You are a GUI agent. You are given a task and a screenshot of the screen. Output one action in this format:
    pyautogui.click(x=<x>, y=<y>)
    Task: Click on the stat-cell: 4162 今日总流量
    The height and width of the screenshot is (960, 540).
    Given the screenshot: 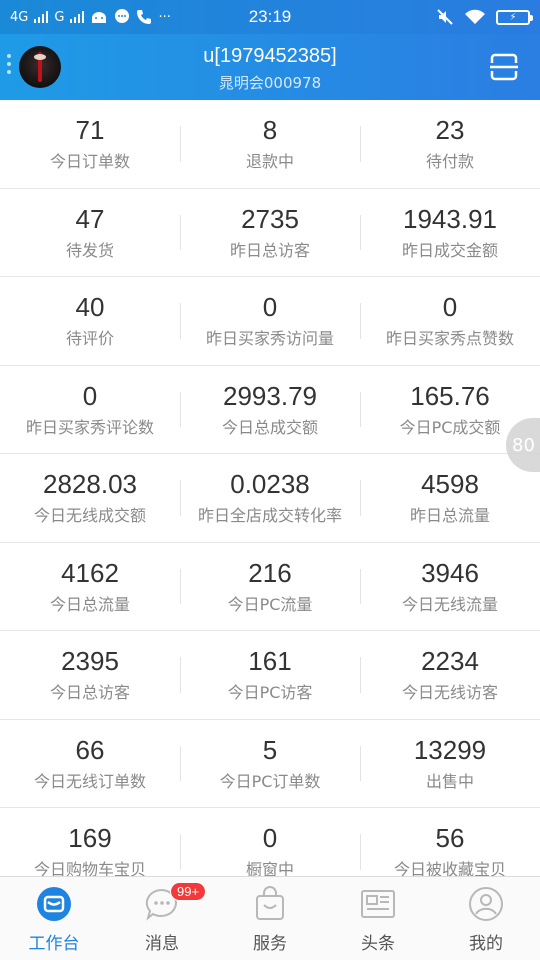 What is the action you would take?
    pyautogui.click(x=90, y=587)
    